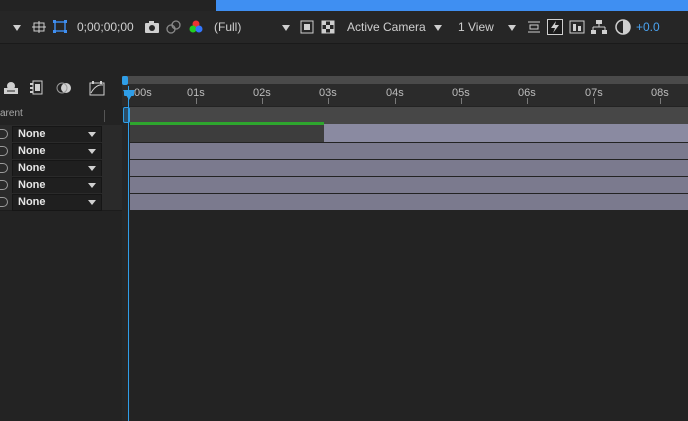  What do you see at coordinates (105, 27) in the screenshot?
I see `timecode-display: 0;00;00;00` at bounding box center [105, 27].